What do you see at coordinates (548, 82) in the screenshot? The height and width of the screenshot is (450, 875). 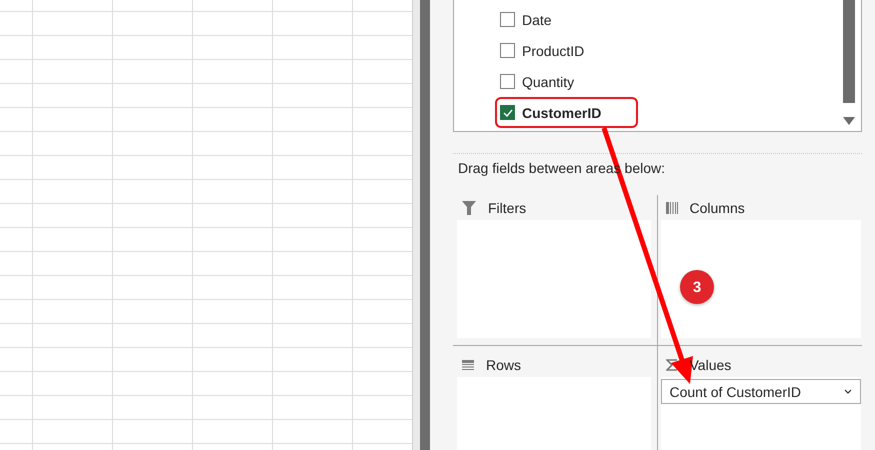 I see `field-label: Quantity` at bounding box center [548, 82].